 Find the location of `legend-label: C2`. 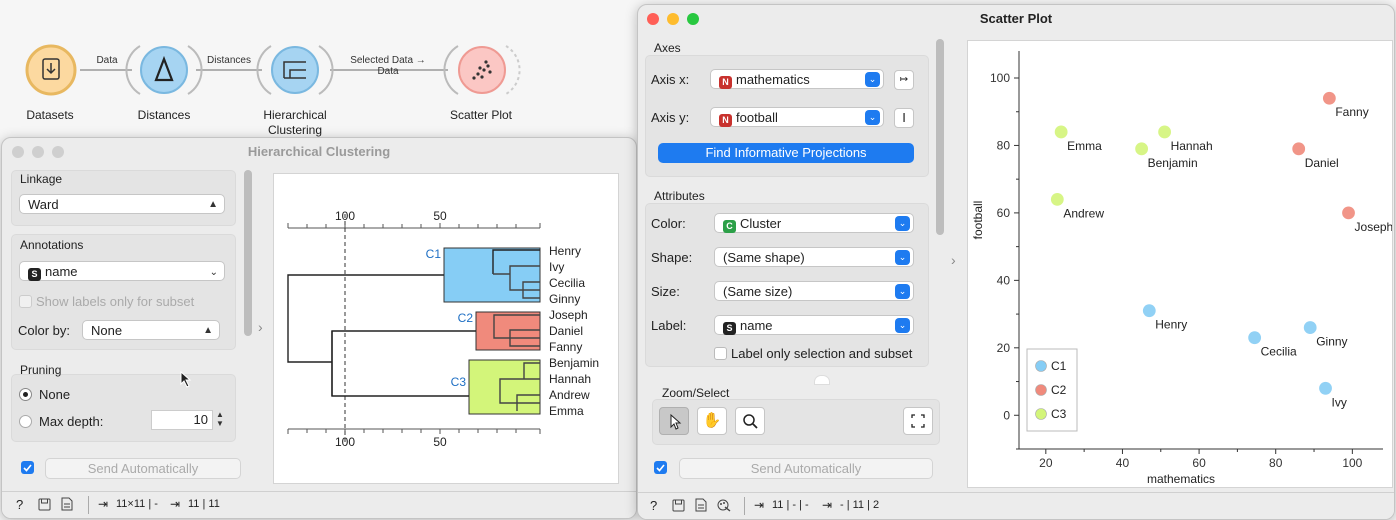

legend-label: C2 is located at coordinates (1059, 390).